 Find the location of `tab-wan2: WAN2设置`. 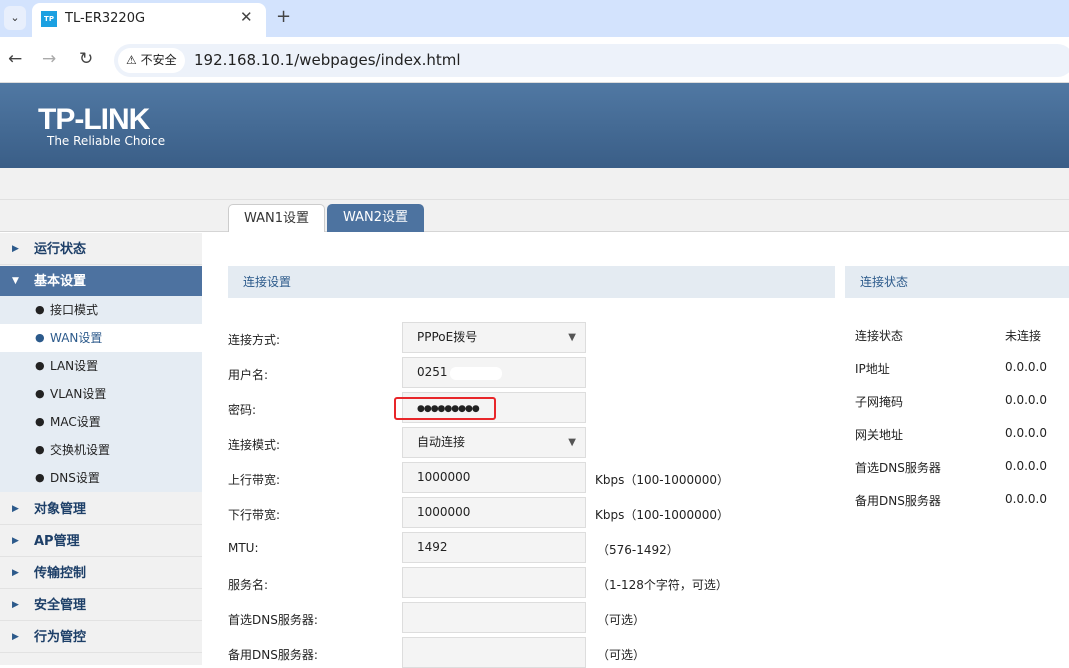

tab-wan2: WAN2设置 is located at coordinates (375, 218).